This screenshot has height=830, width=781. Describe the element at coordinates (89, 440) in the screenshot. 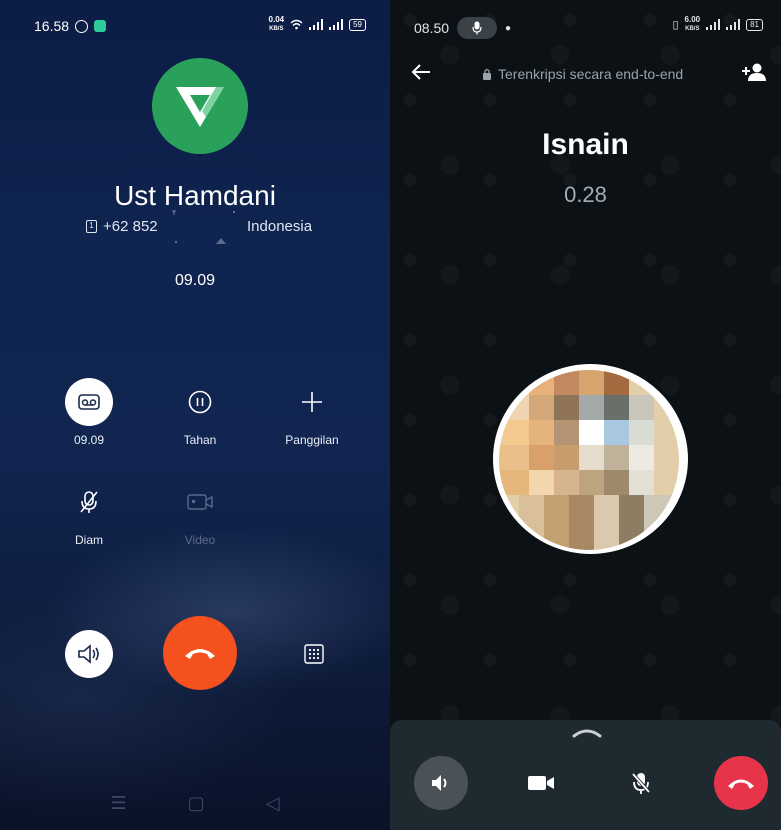

I see `record-label: 09.09` at that location.